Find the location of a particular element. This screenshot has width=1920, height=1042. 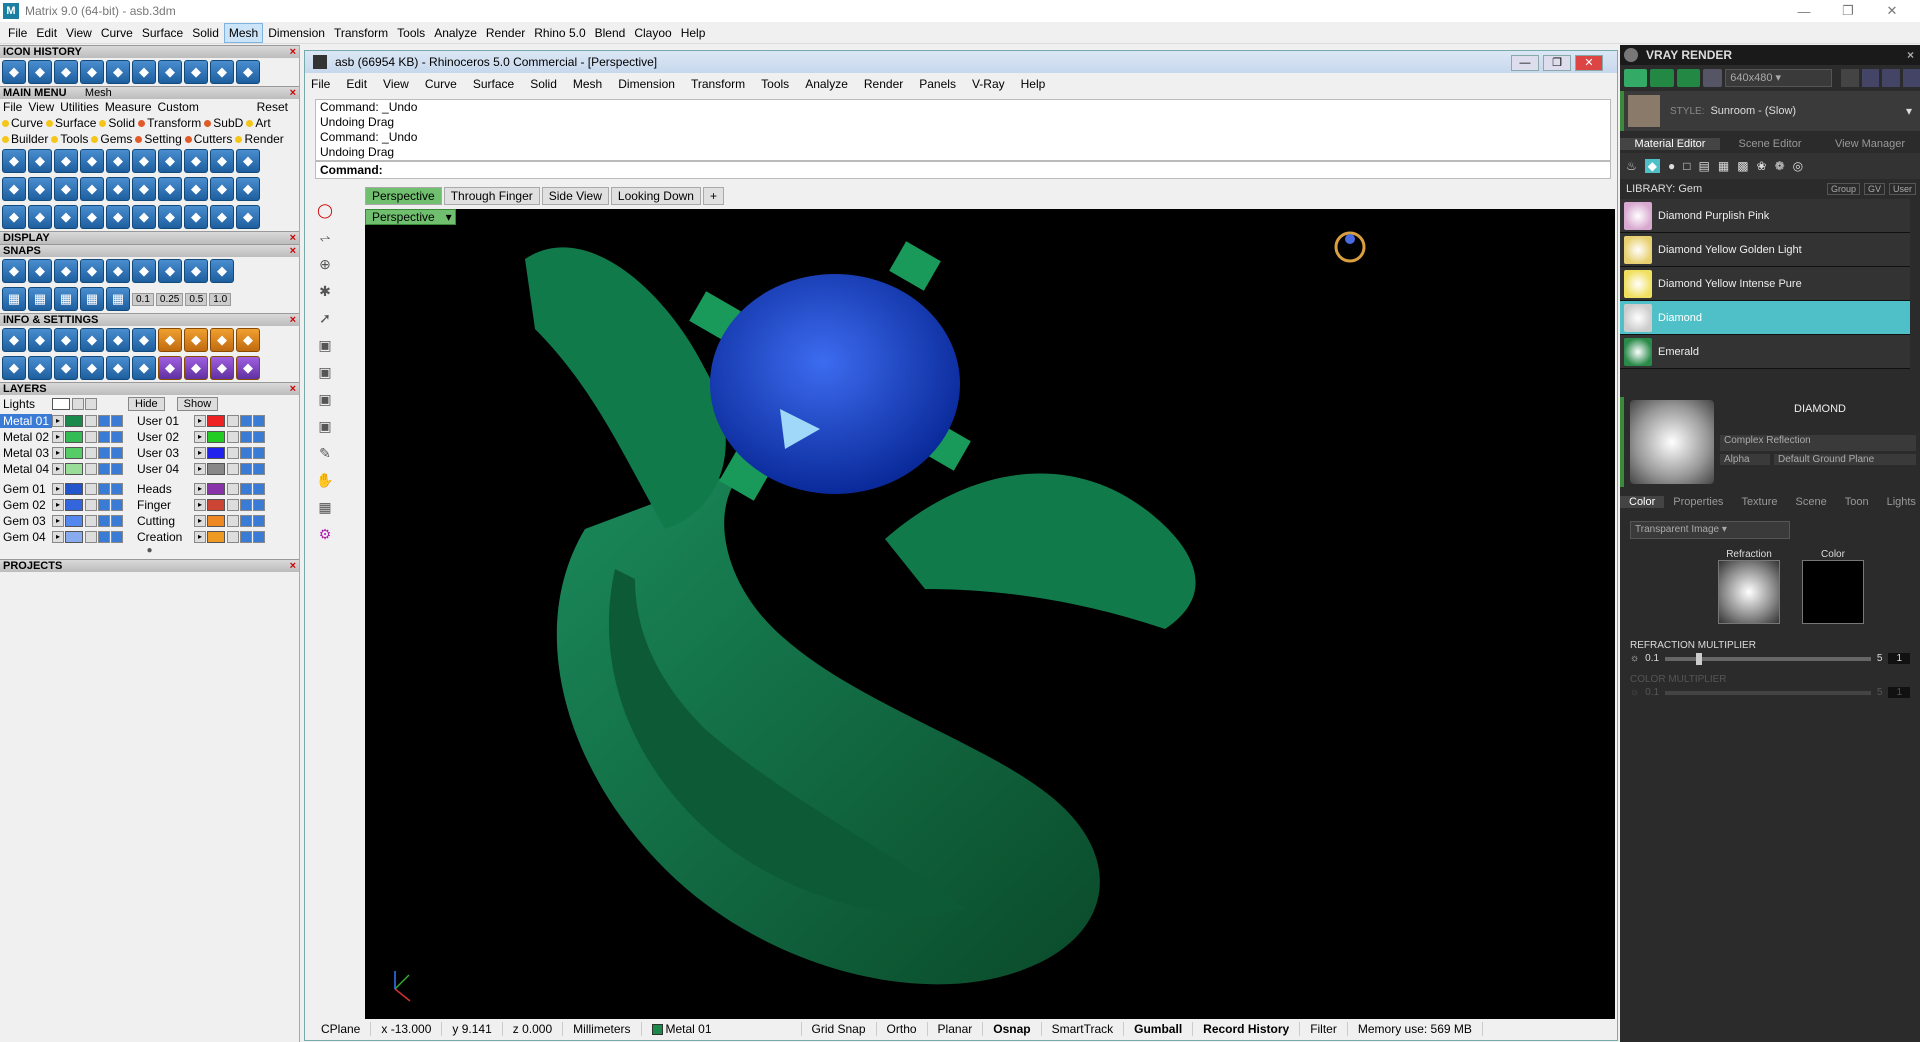

cplane-button: CPlane is located at coordinates (341, 1029).